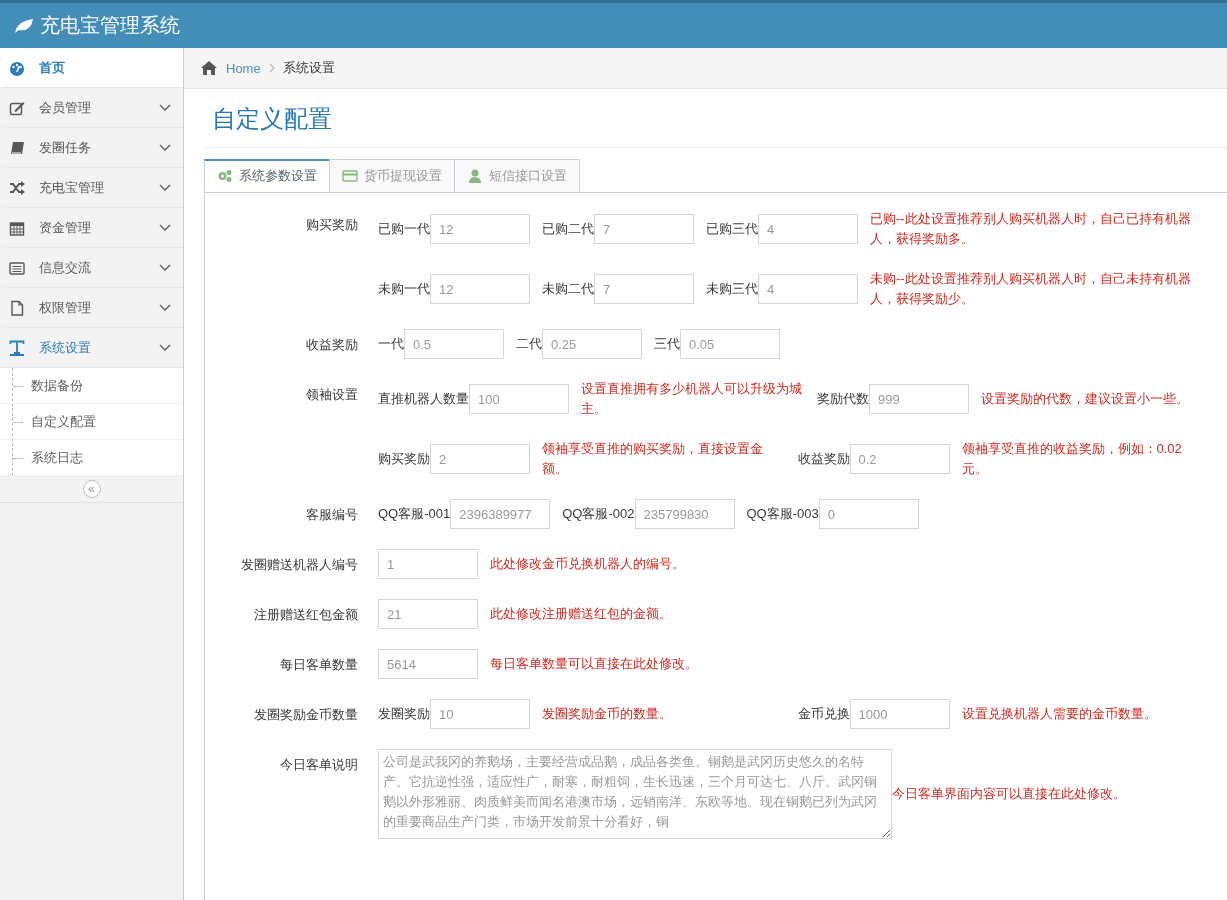  Describe the element at coordinates (1072, 459) in the screenshot. I see `hint-text: 领袖享受直推的收益奖励，例如：0.02元。` at that location.